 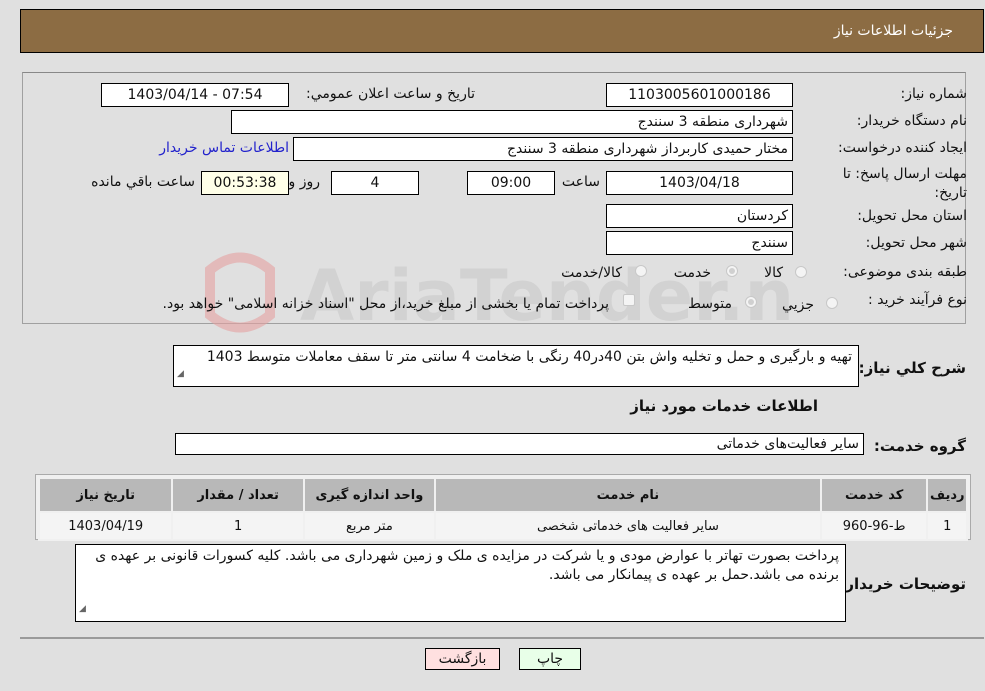 I want to click on need-number-field: 1103005601000186, so click(x=699, y=95).